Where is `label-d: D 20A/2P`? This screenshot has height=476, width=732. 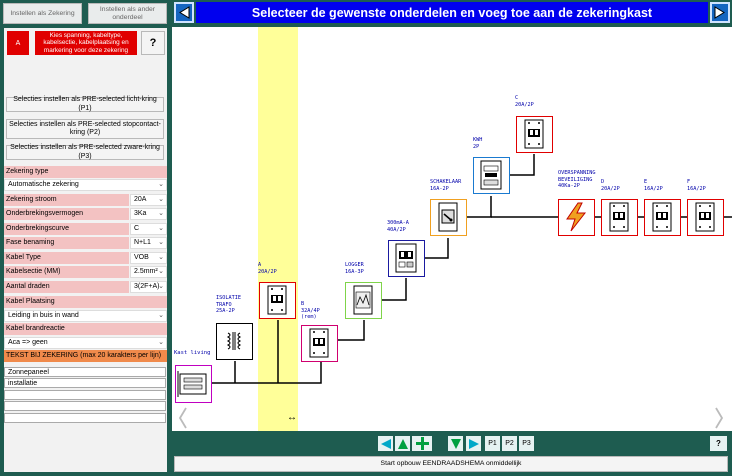 label-d: D 20A/2P is located at coordinates (610, 185).